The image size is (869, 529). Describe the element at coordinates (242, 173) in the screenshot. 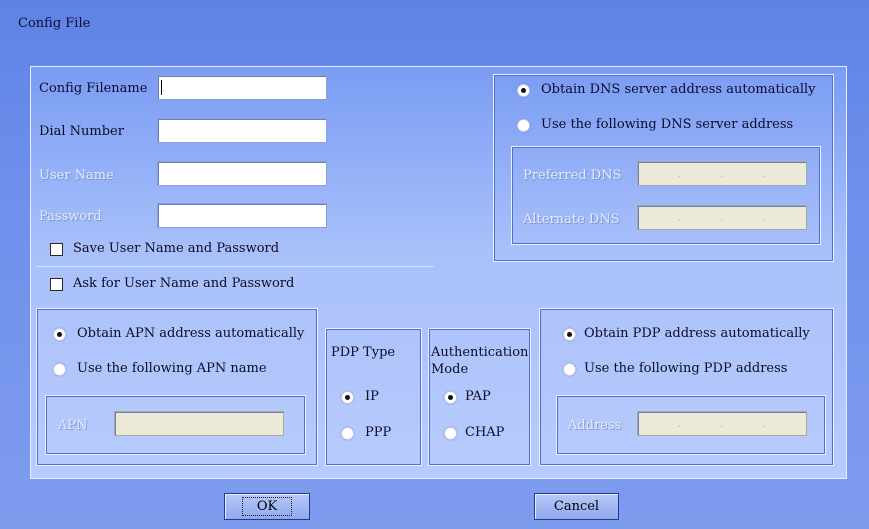

I see `user-name-input` at that location.